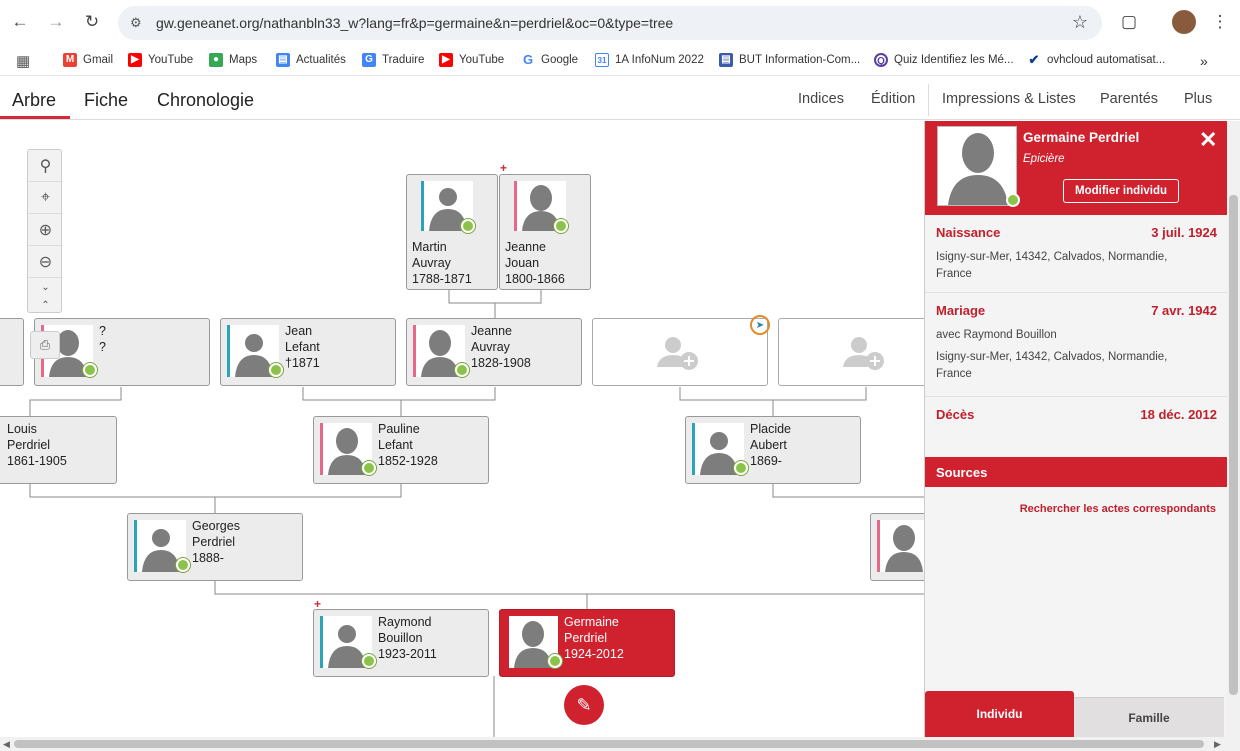 The height and width of the screenshot is (751, 1240). Describe the element at coordinates (773, 450) in the screenshot. I see `person-card-placide: Placide Aubert 1869-` at that location.